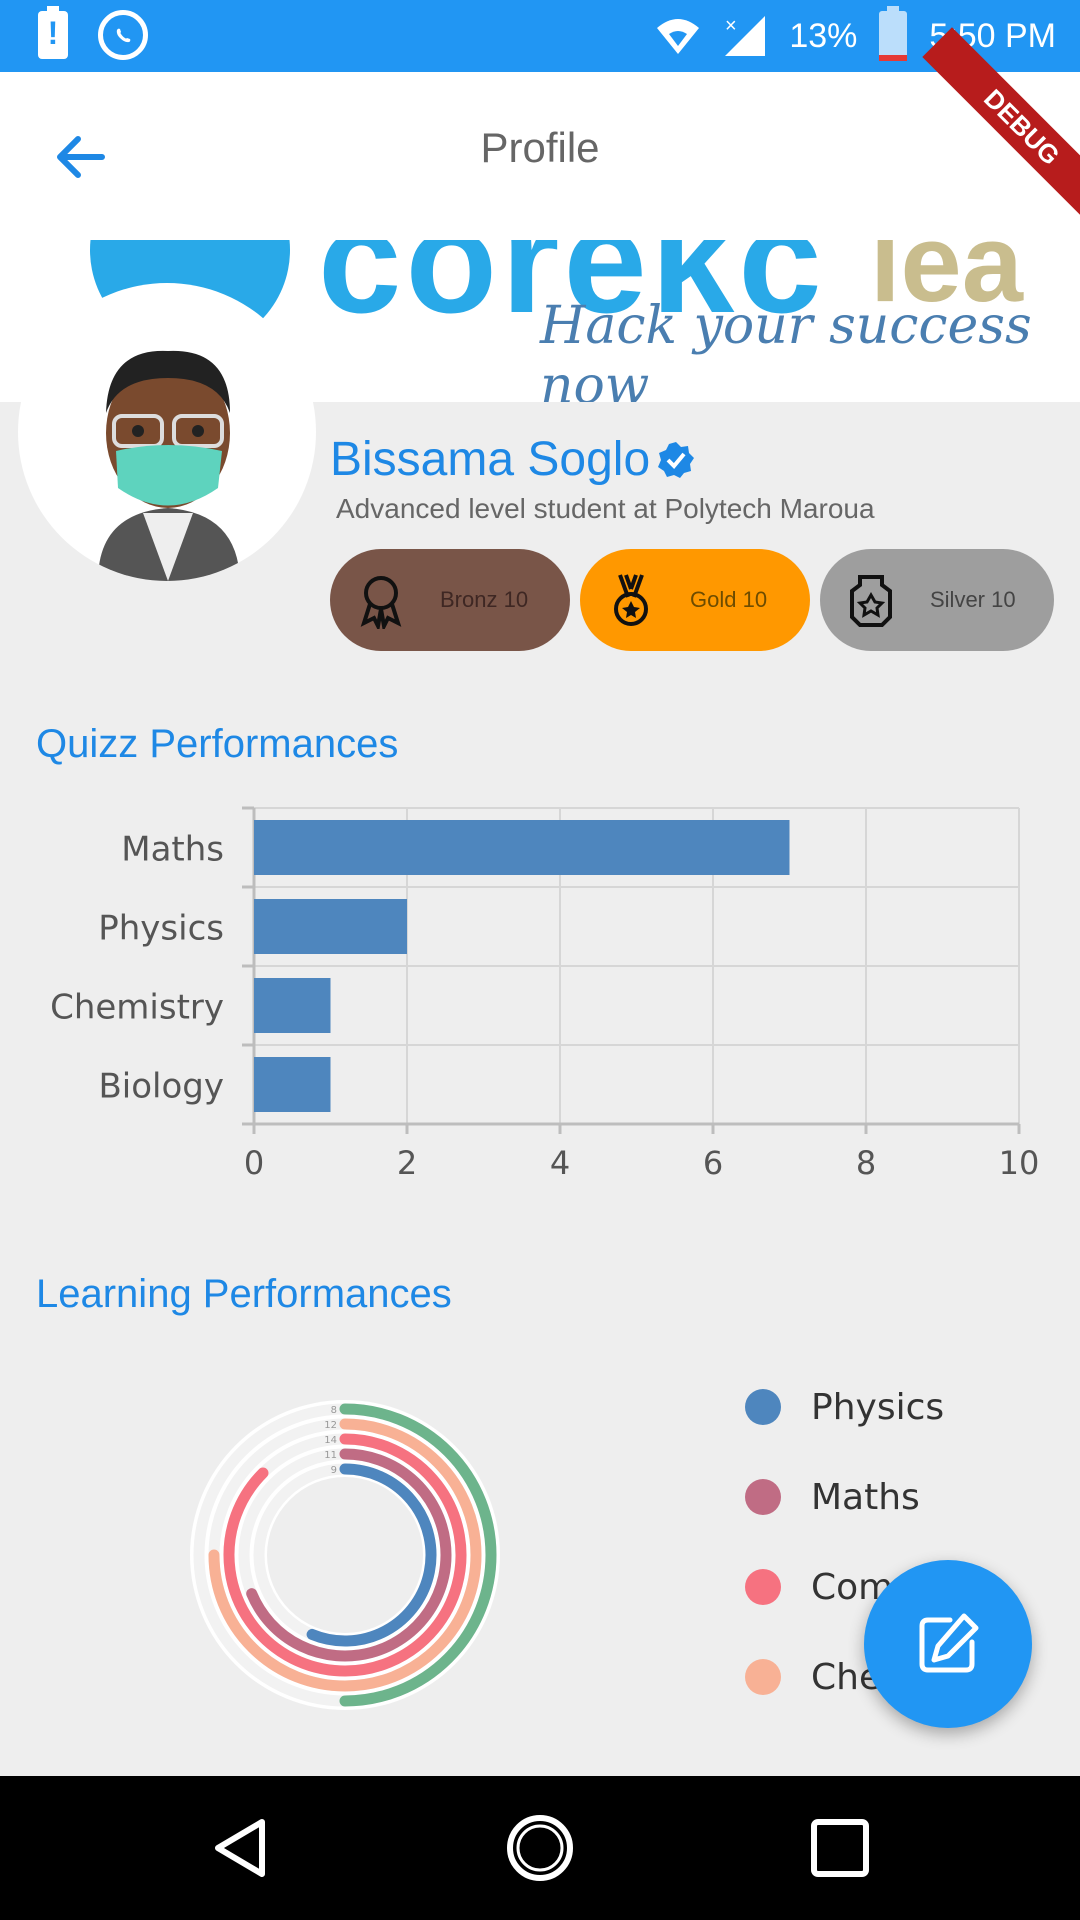 This screenshot has width=1080, height=1920. I want to click on tick-label: 10, so click(1019, 1163).